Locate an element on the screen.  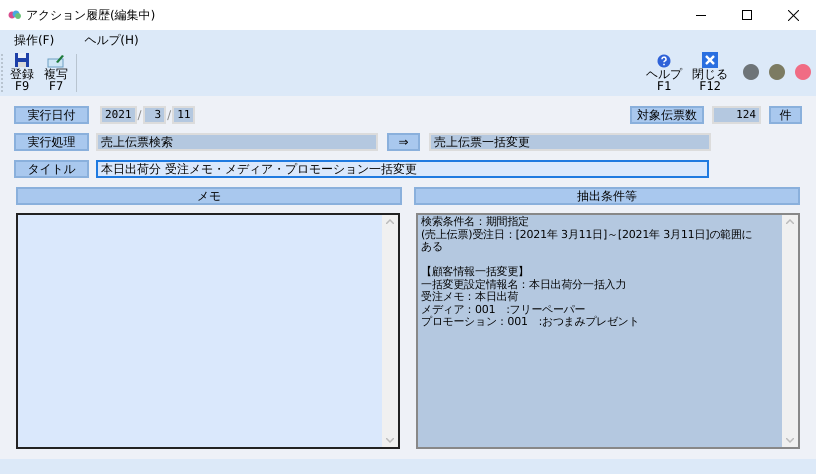
source-process-field: 売上伝票検索 is located at coordinates (237, 142).